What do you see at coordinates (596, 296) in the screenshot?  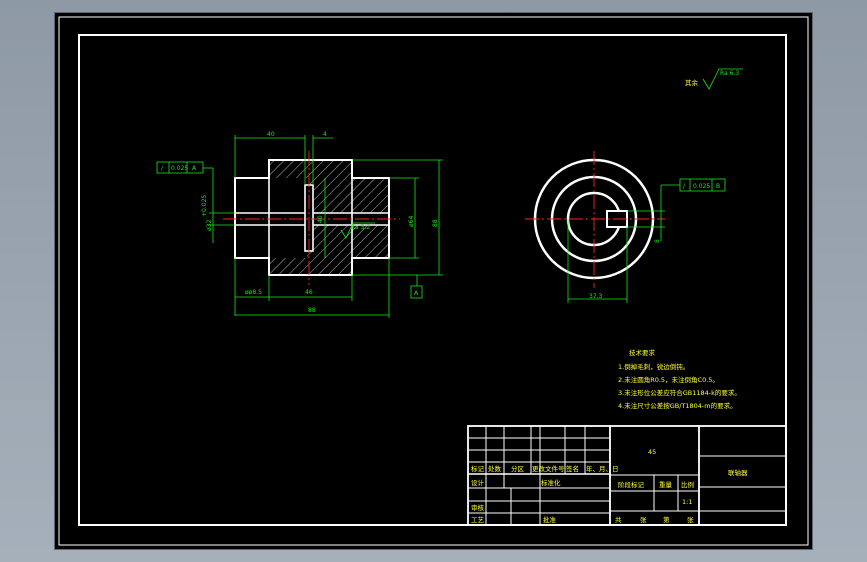 I see `dim-37-3: 37.3` at bounding box center [596, 296].